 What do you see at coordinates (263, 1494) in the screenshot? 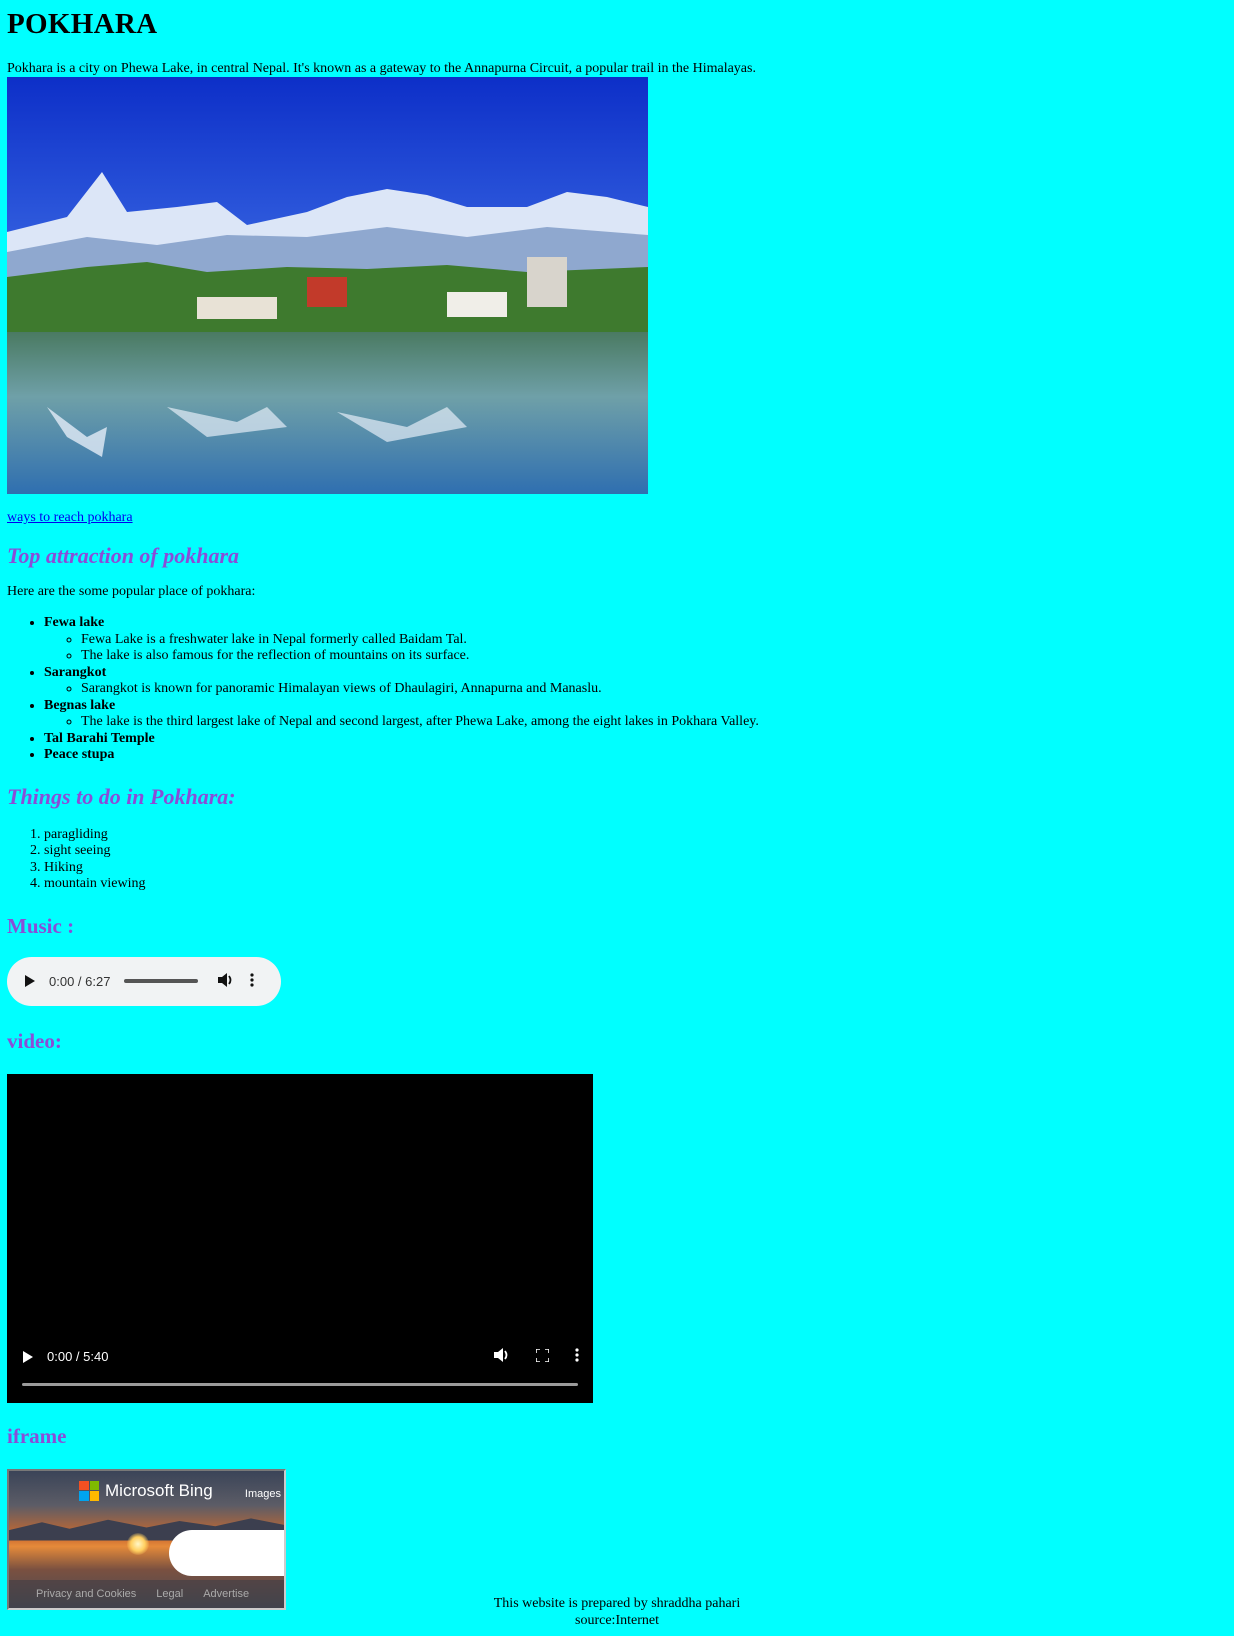
I see `images-link: Images` at bounding box center [263, 1494].